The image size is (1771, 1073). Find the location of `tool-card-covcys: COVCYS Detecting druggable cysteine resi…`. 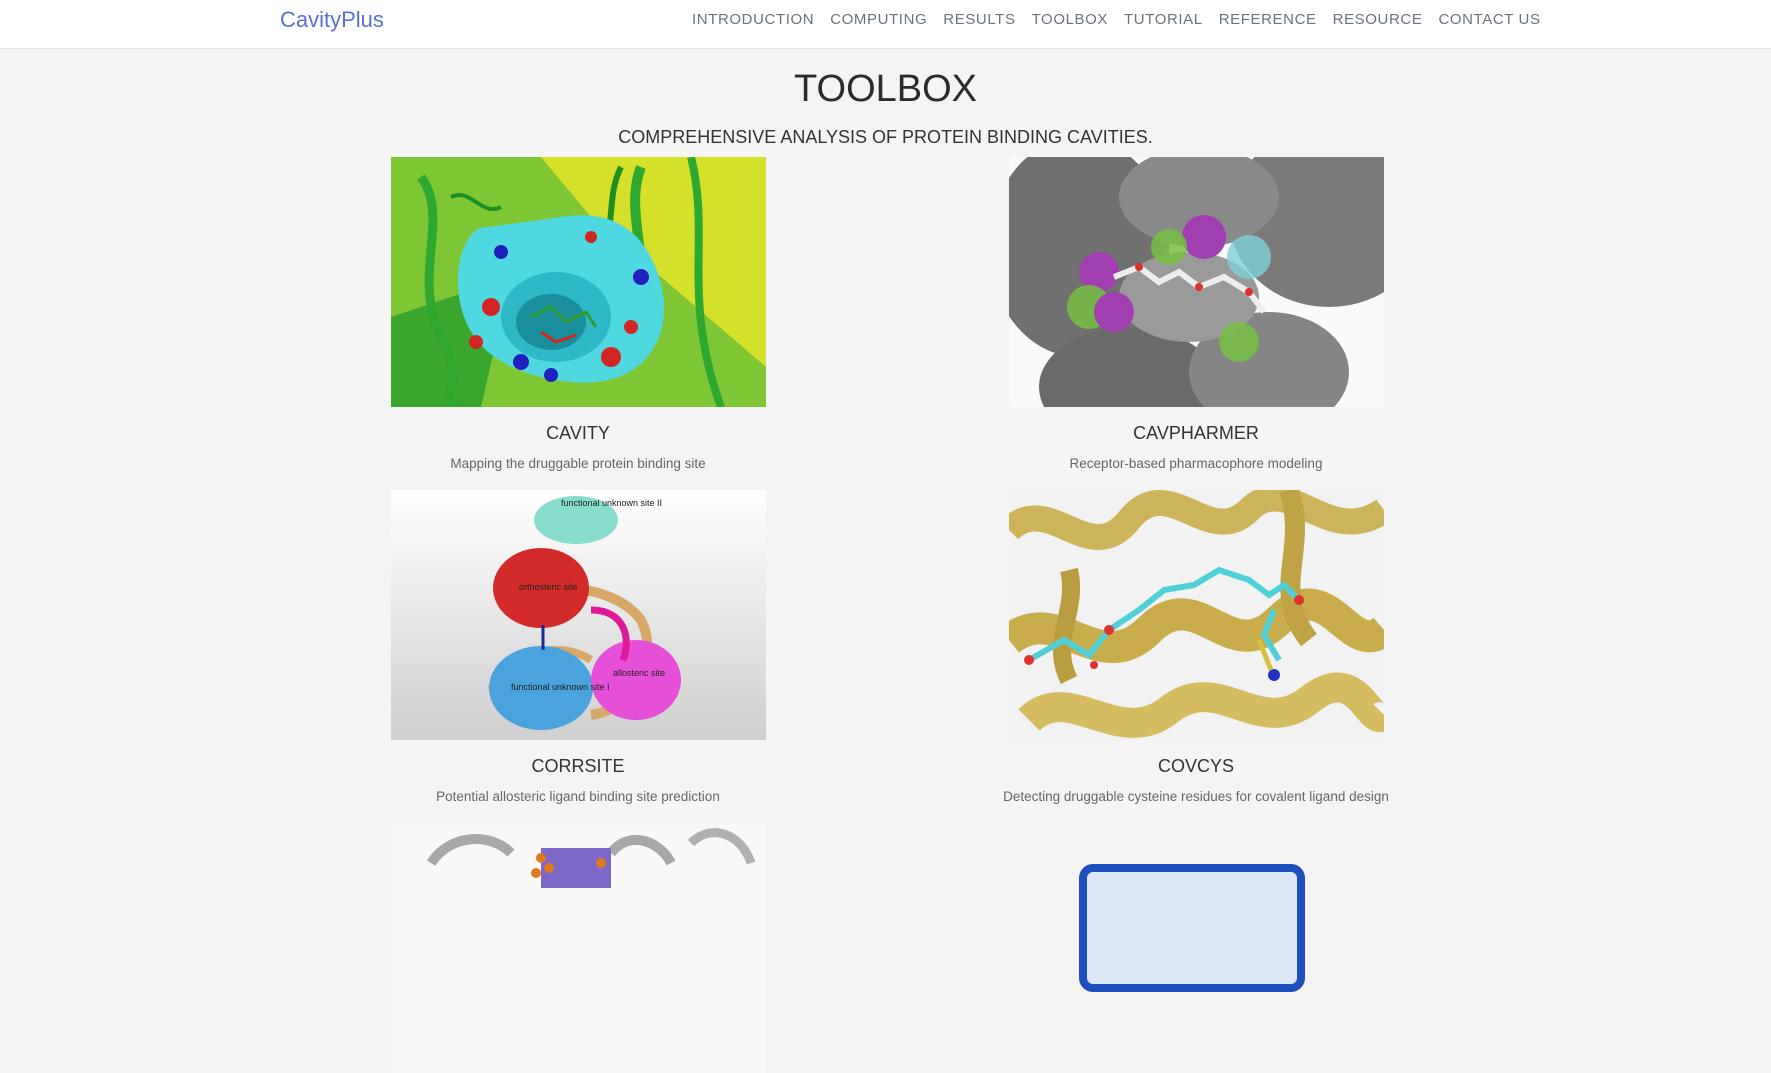

tool-card-covcys: COVCYS Detecting druggable cysteine resi… is located at coordinates (1196, 647).